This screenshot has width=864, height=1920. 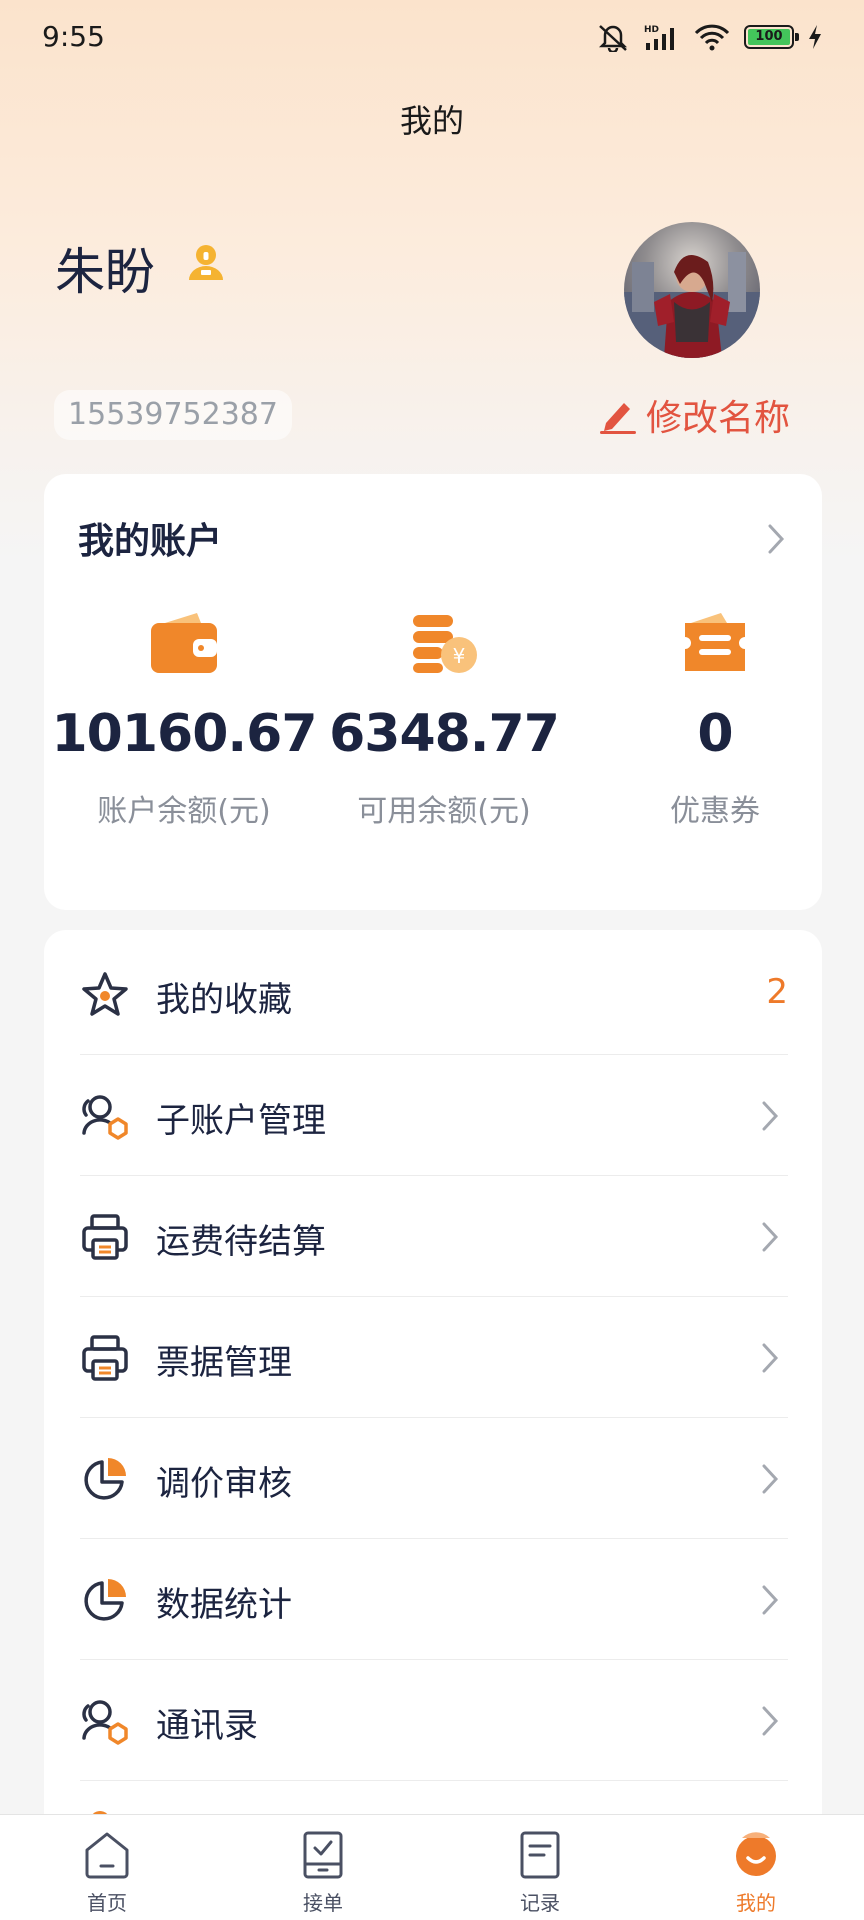 I want to click on sub-account-icon, so click(x=105, y=1117).